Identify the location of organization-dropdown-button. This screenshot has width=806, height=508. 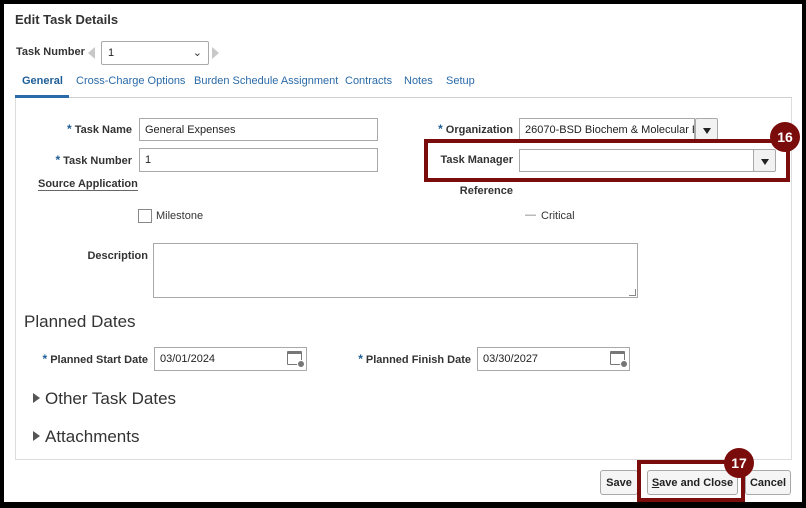
(706, 129).